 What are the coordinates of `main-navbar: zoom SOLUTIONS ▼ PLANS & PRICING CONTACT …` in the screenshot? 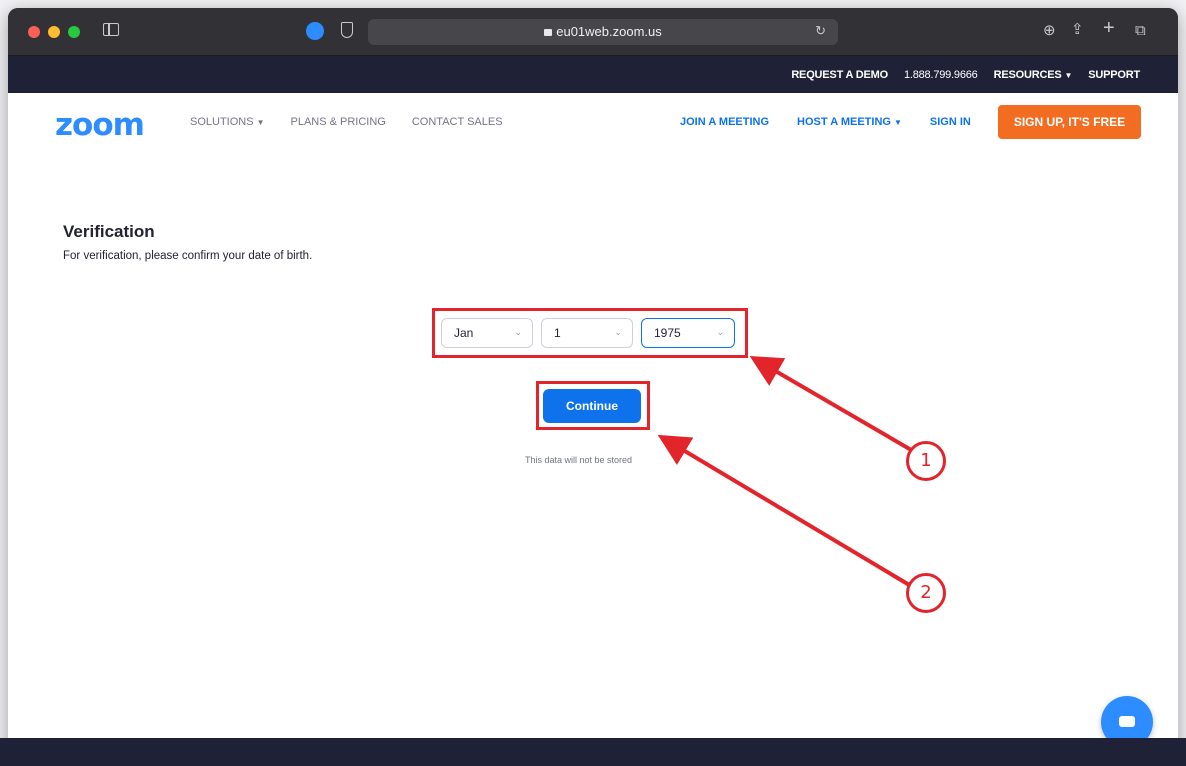 It's located at (593, 125).